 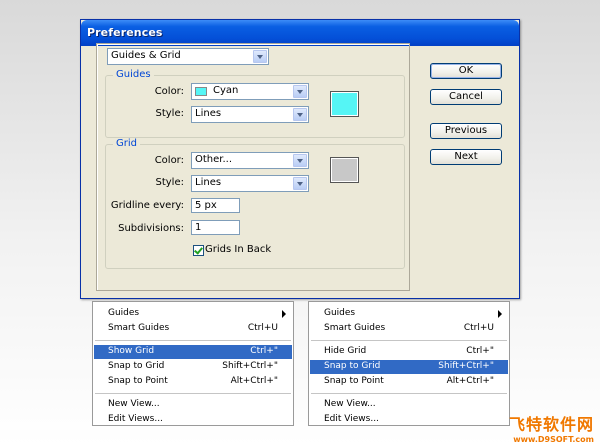 I want to click on cancel-button: Cancel, so click(x=466, y=97).